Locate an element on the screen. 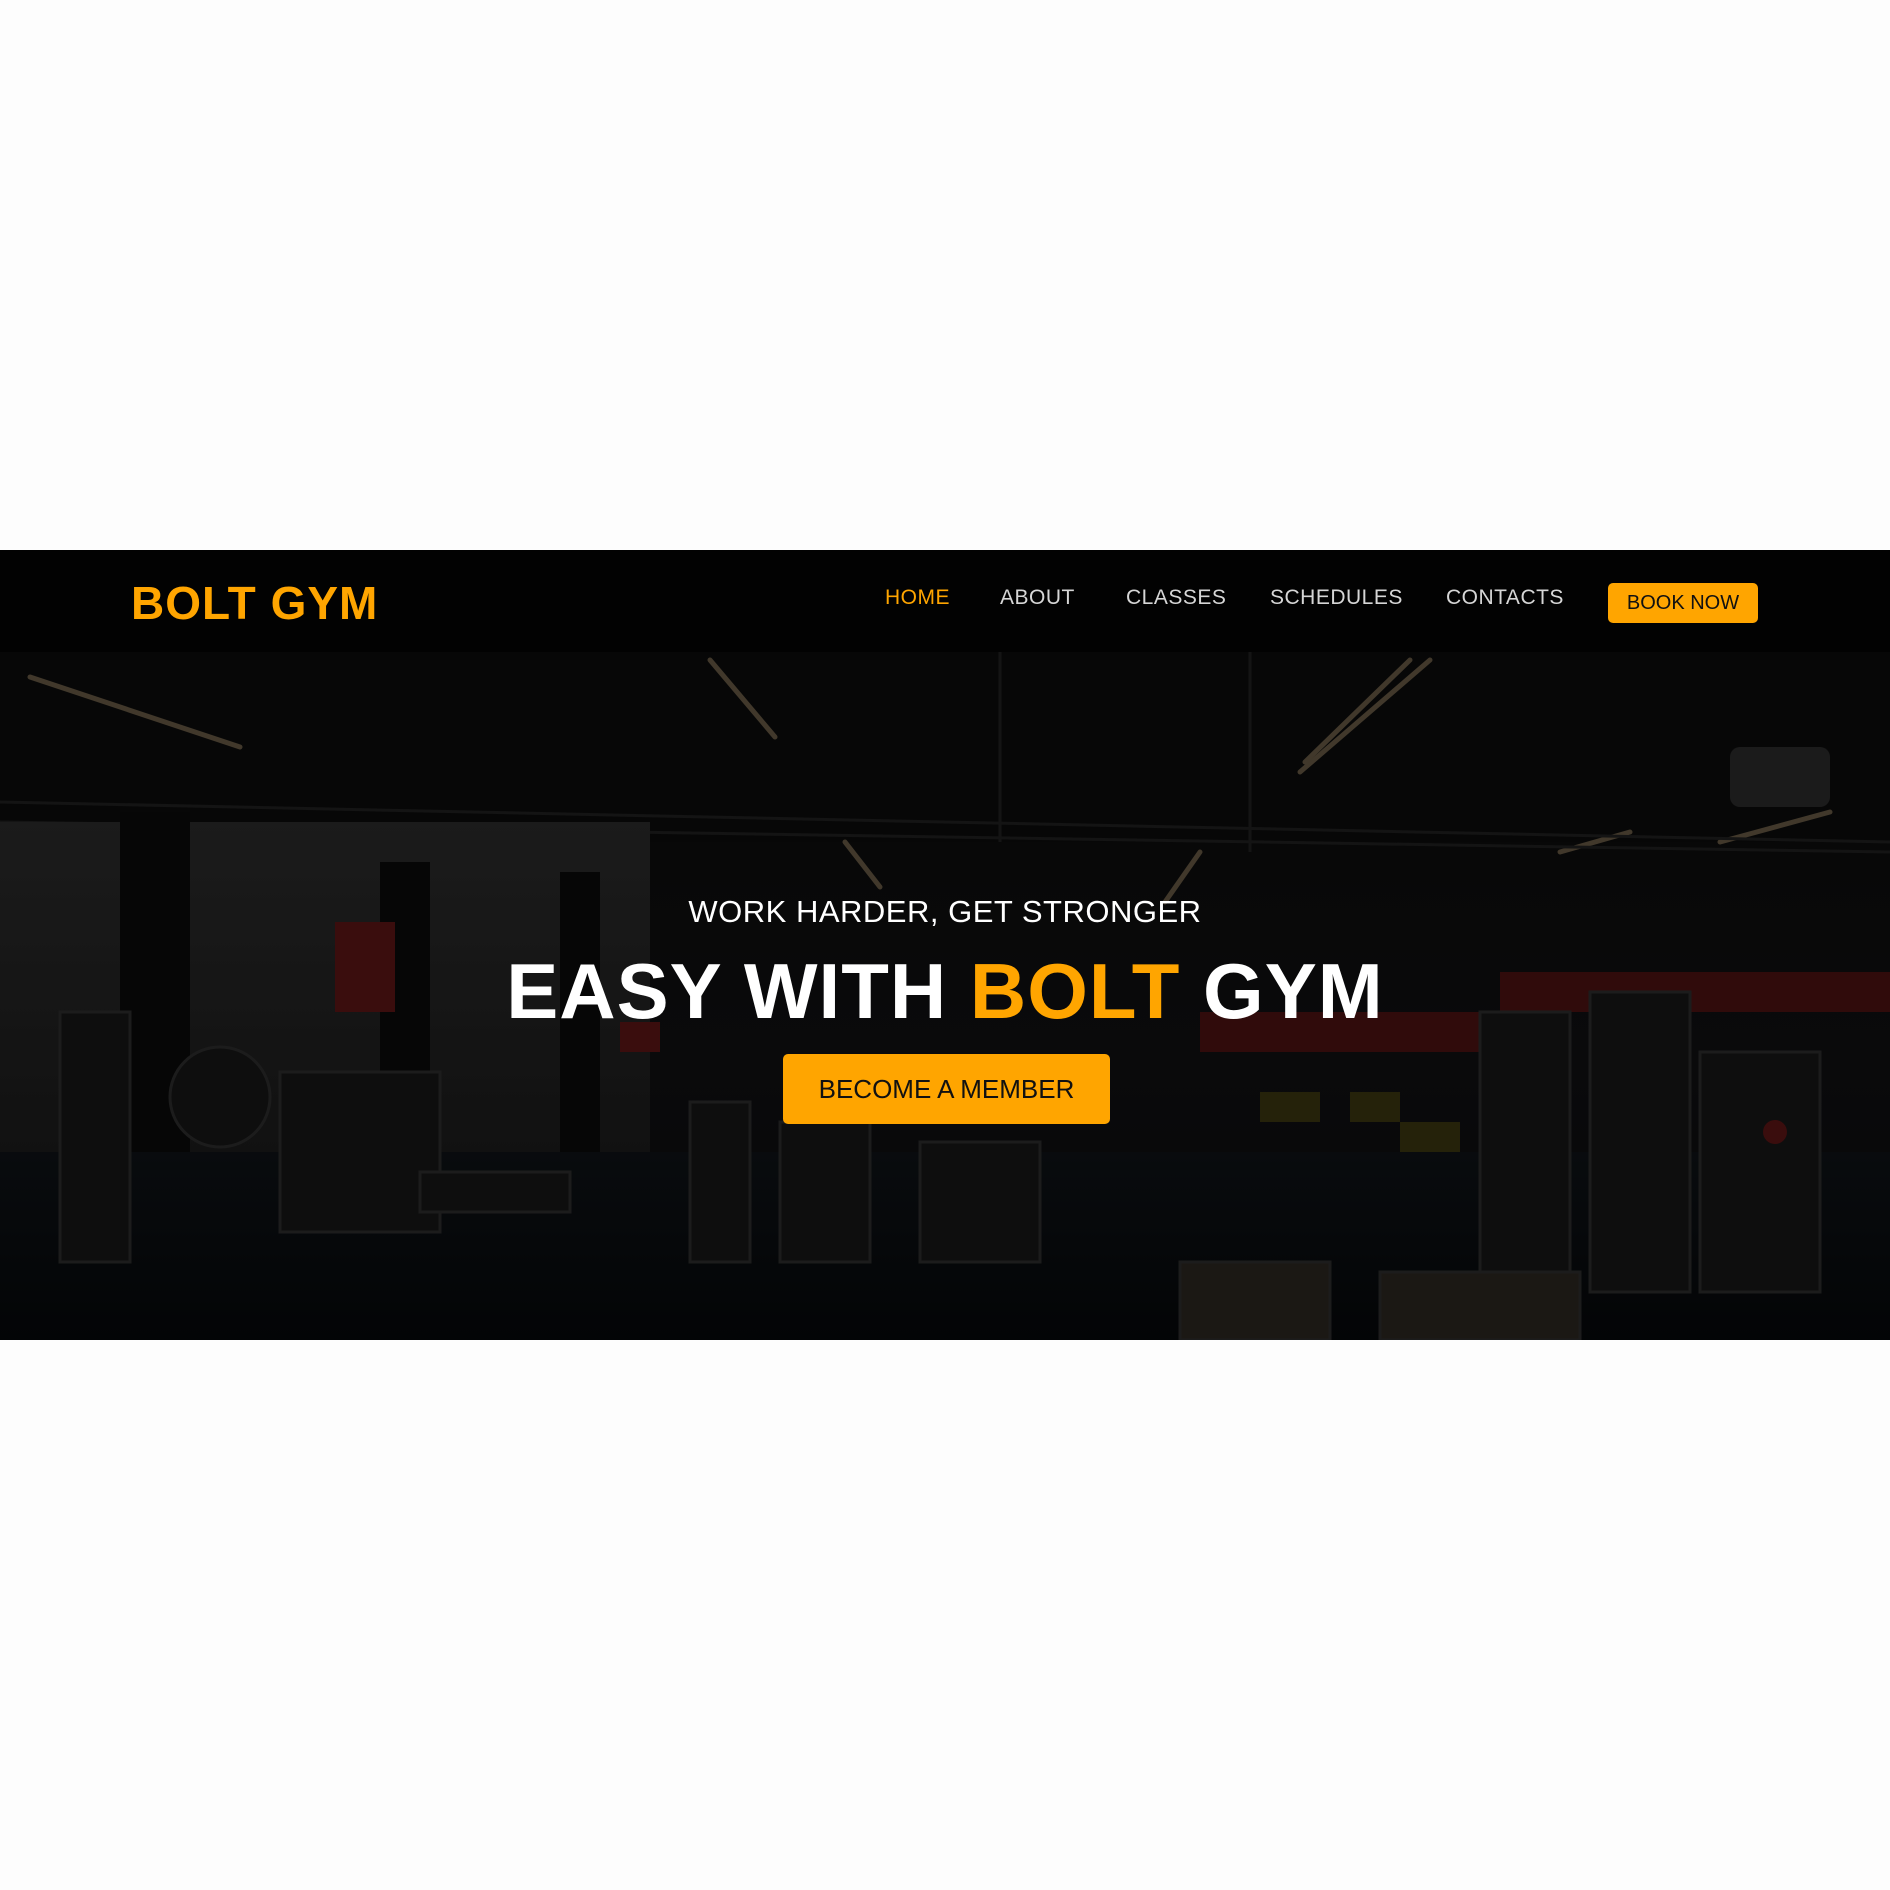  headline-part2: GYM is located at coordinates (1282, 991).